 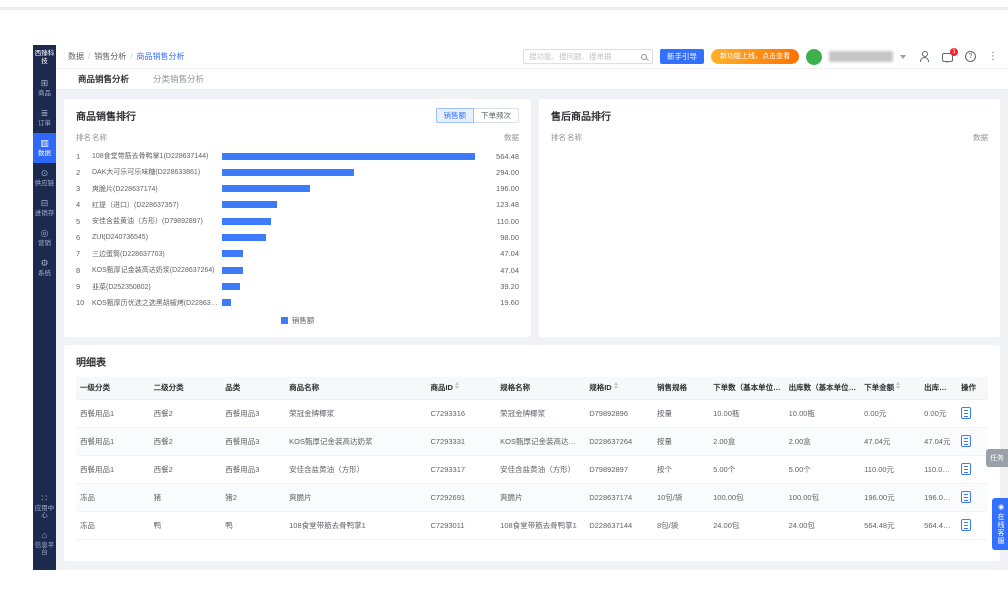 What do you see at coordinates (461, 525) in the screenshot?
I see `table-cell: C7293011` at bounding box center [461, 525].